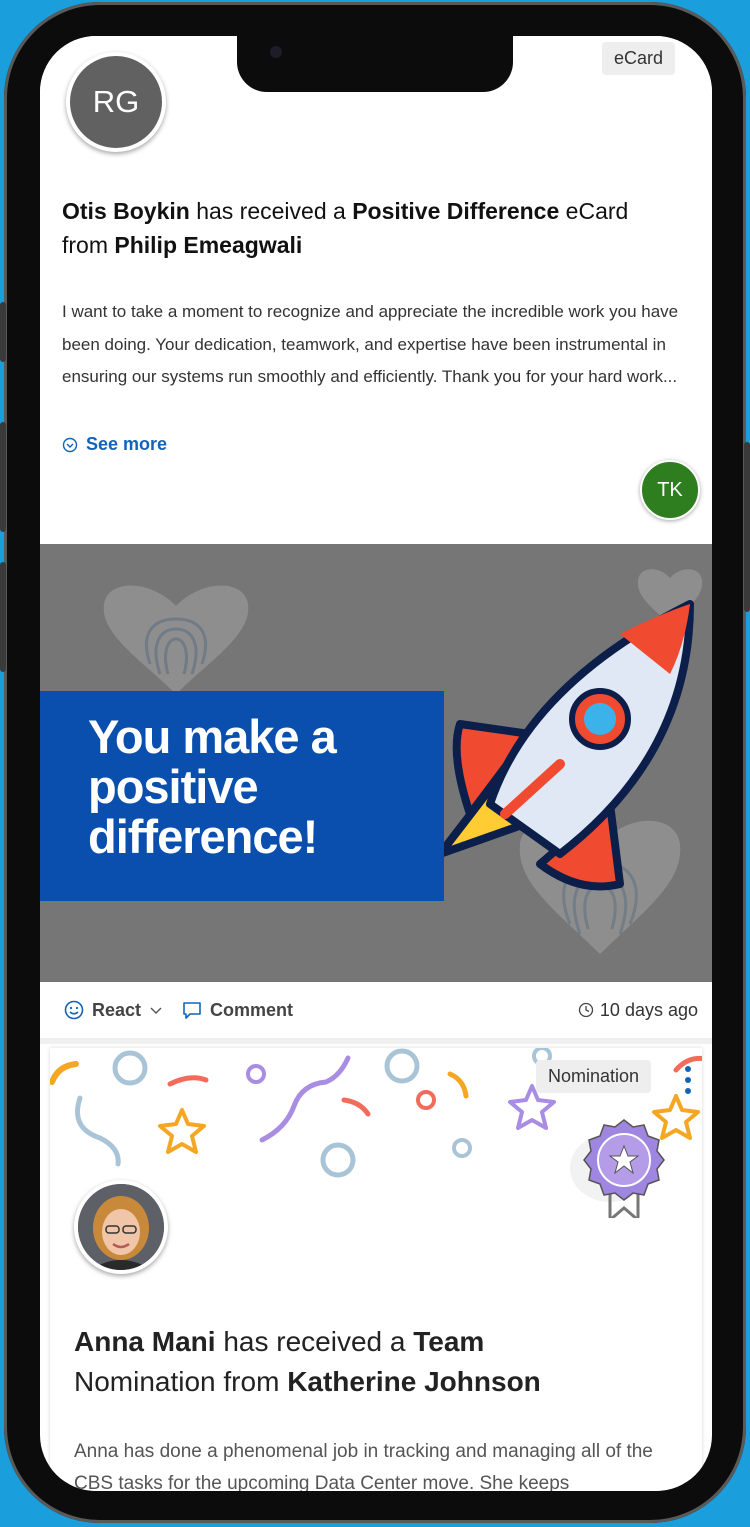  What do you see at coordinates (74, 1010) in the screenshot?
I see `smiley-icon` at bounding box center [74, 1010].